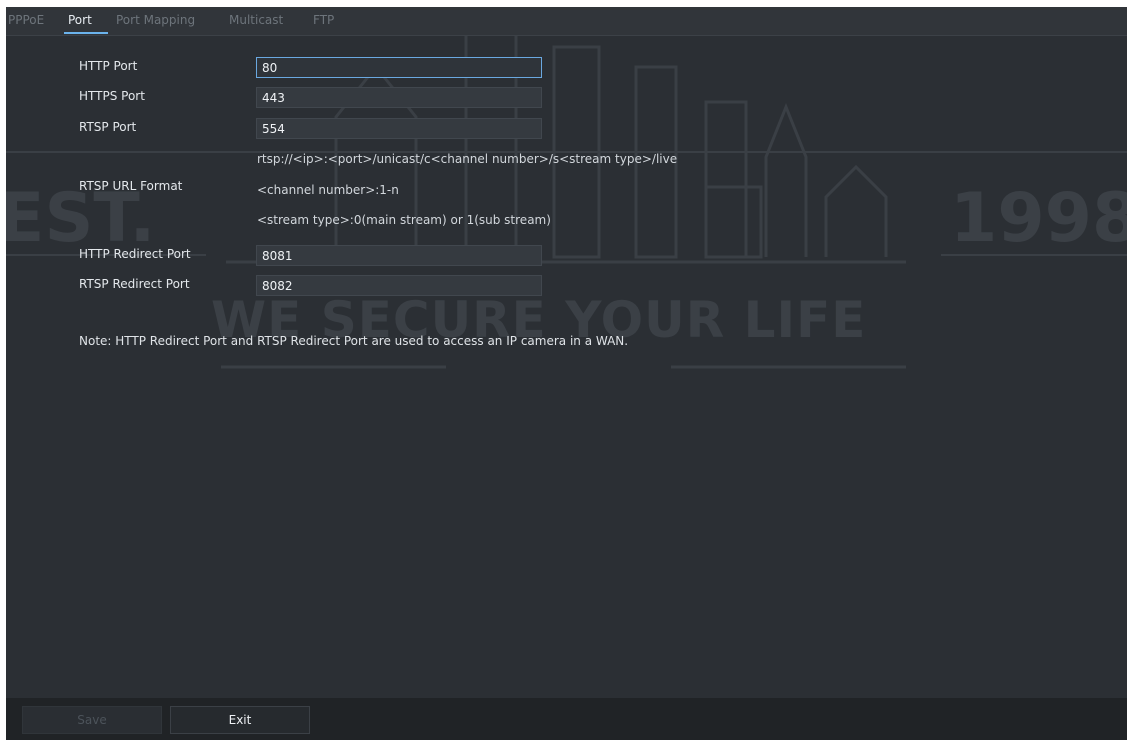 This screenshot has height=740, width=1127. Describe the element at coordinates (566, 719) in the screenshot. I see `footer-bar: Save Exit` at that location.